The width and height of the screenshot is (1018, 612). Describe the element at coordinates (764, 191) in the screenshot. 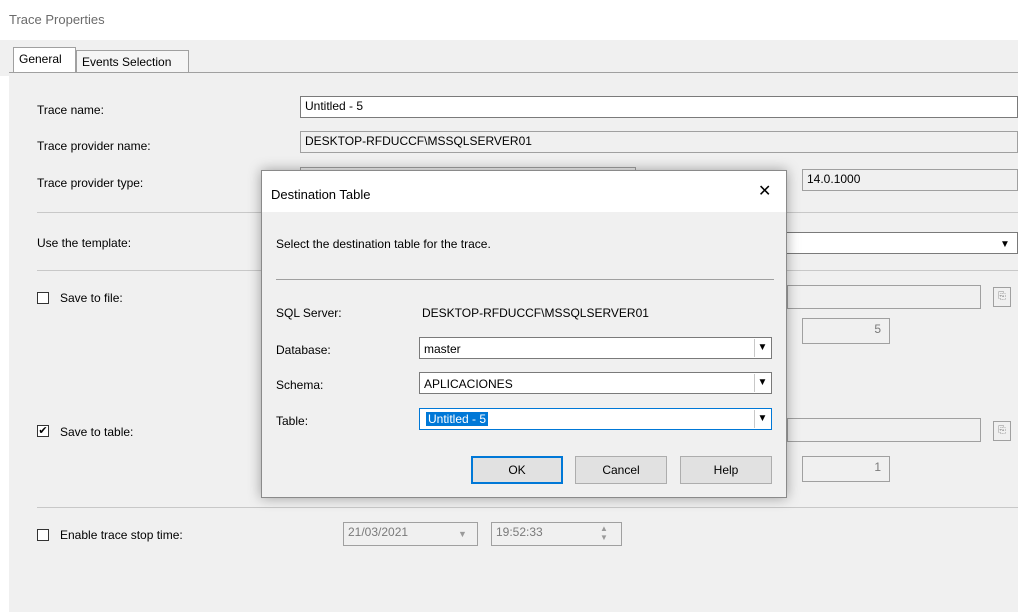

I see `close-icon: ✕` at that location.